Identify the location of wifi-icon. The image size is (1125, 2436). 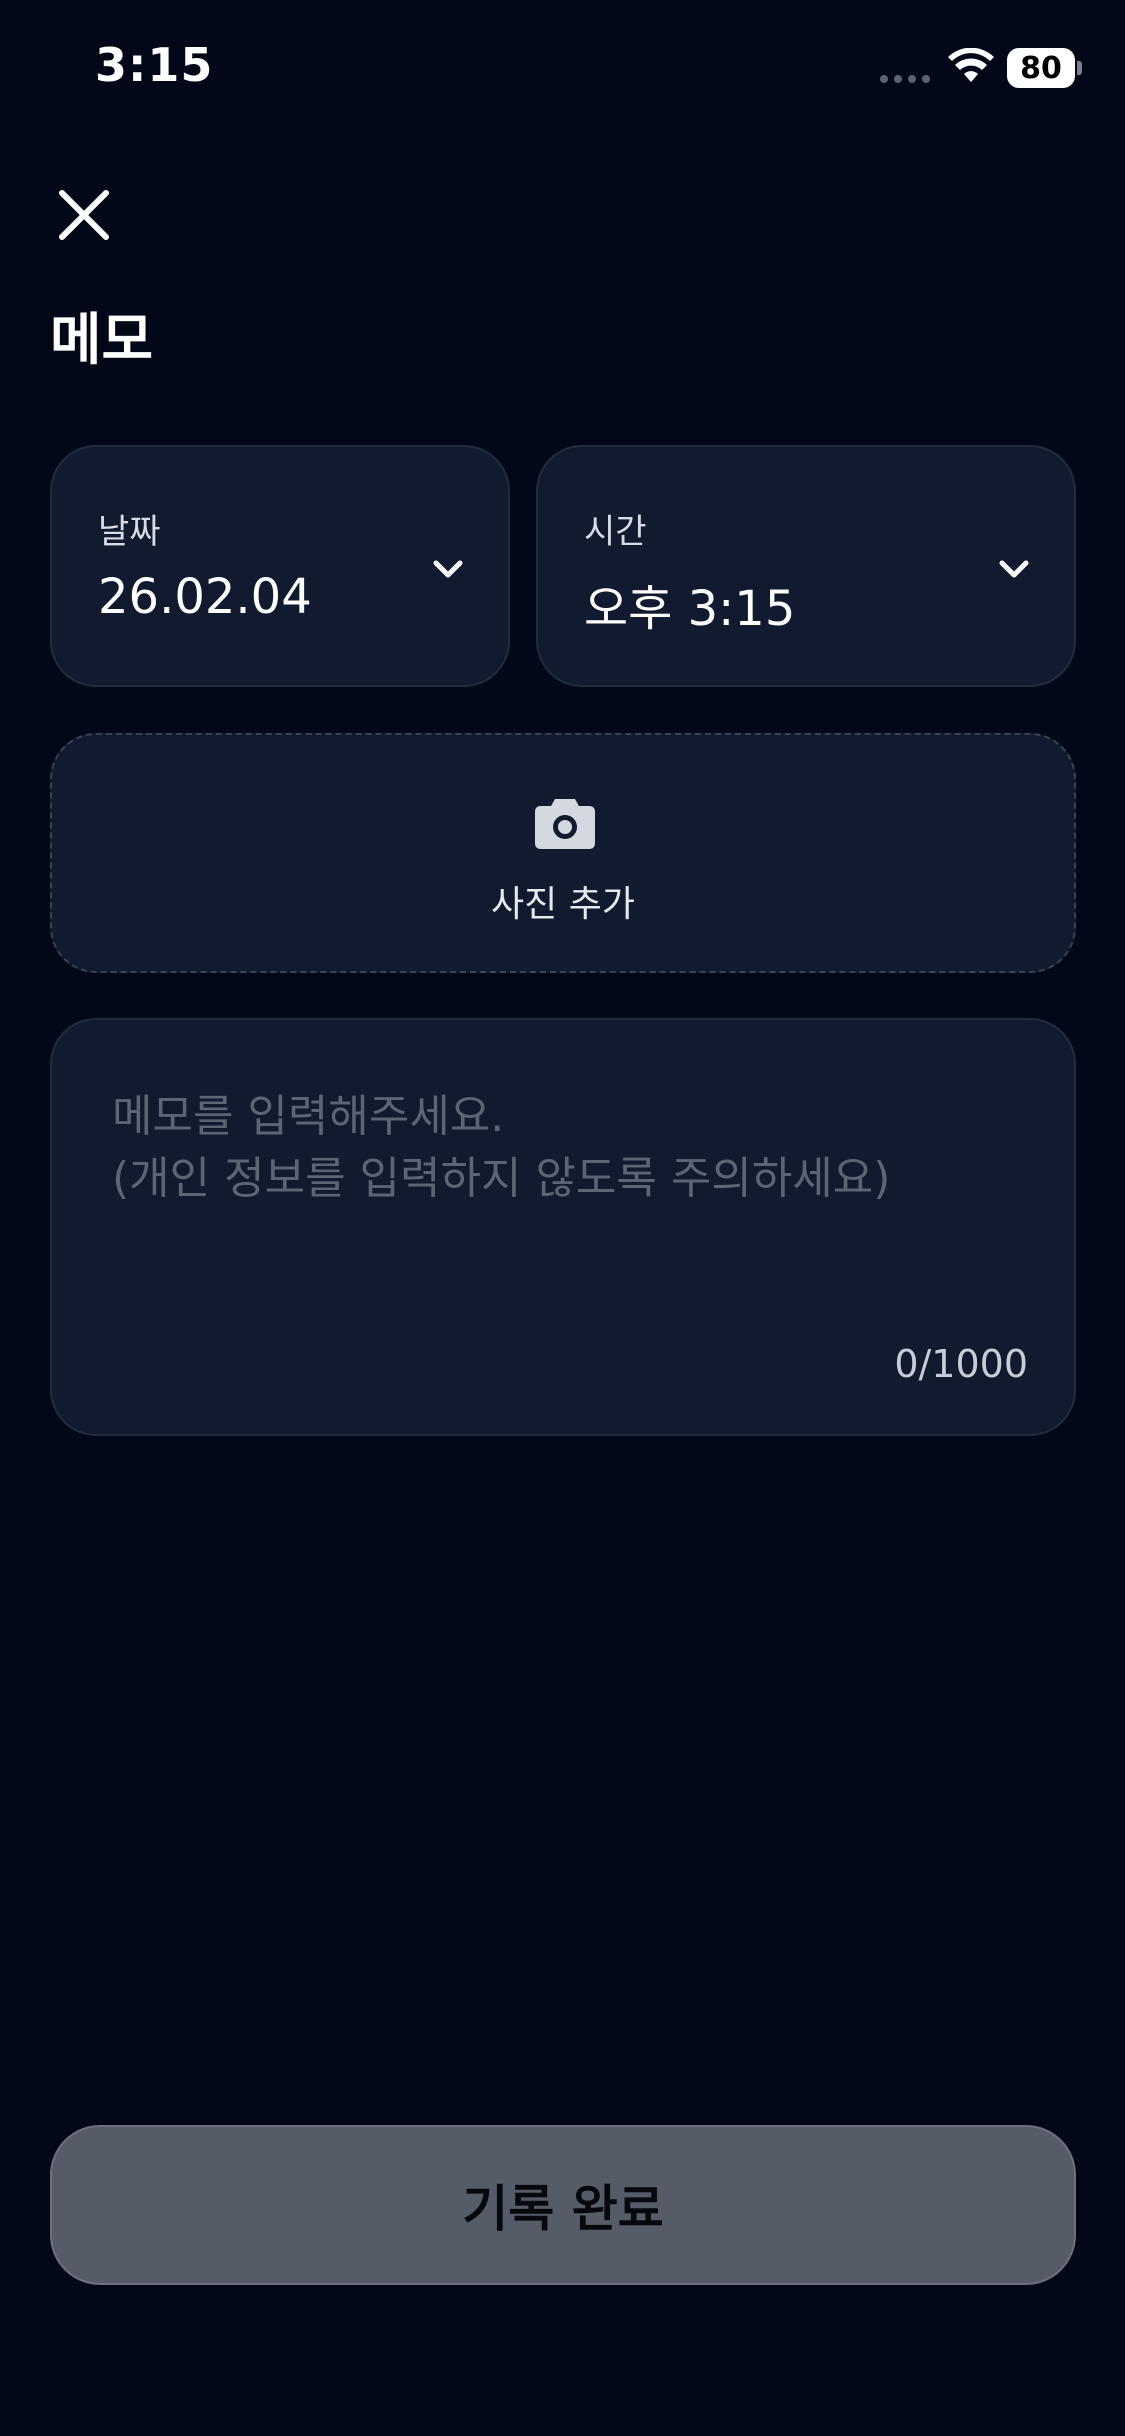
(971, 65).